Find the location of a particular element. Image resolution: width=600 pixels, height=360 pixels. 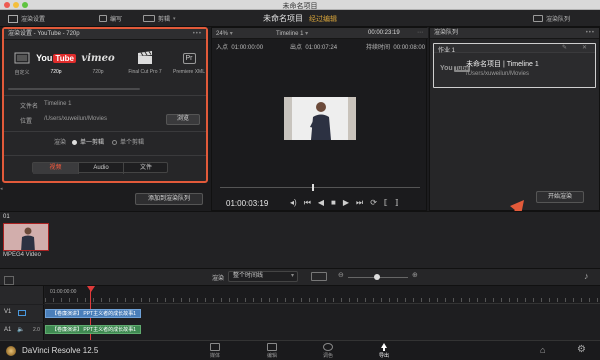

out-point: 出点 01:00:07:24 is located at coordinates (314, 48).